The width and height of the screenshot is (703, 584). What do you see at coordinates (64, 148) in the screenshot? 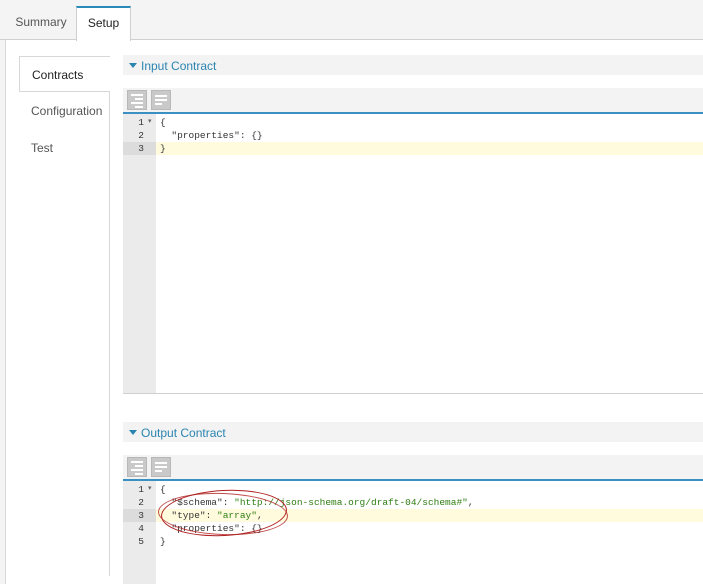
I see `nav-item-test: Test` at bounding box center [64, 148].